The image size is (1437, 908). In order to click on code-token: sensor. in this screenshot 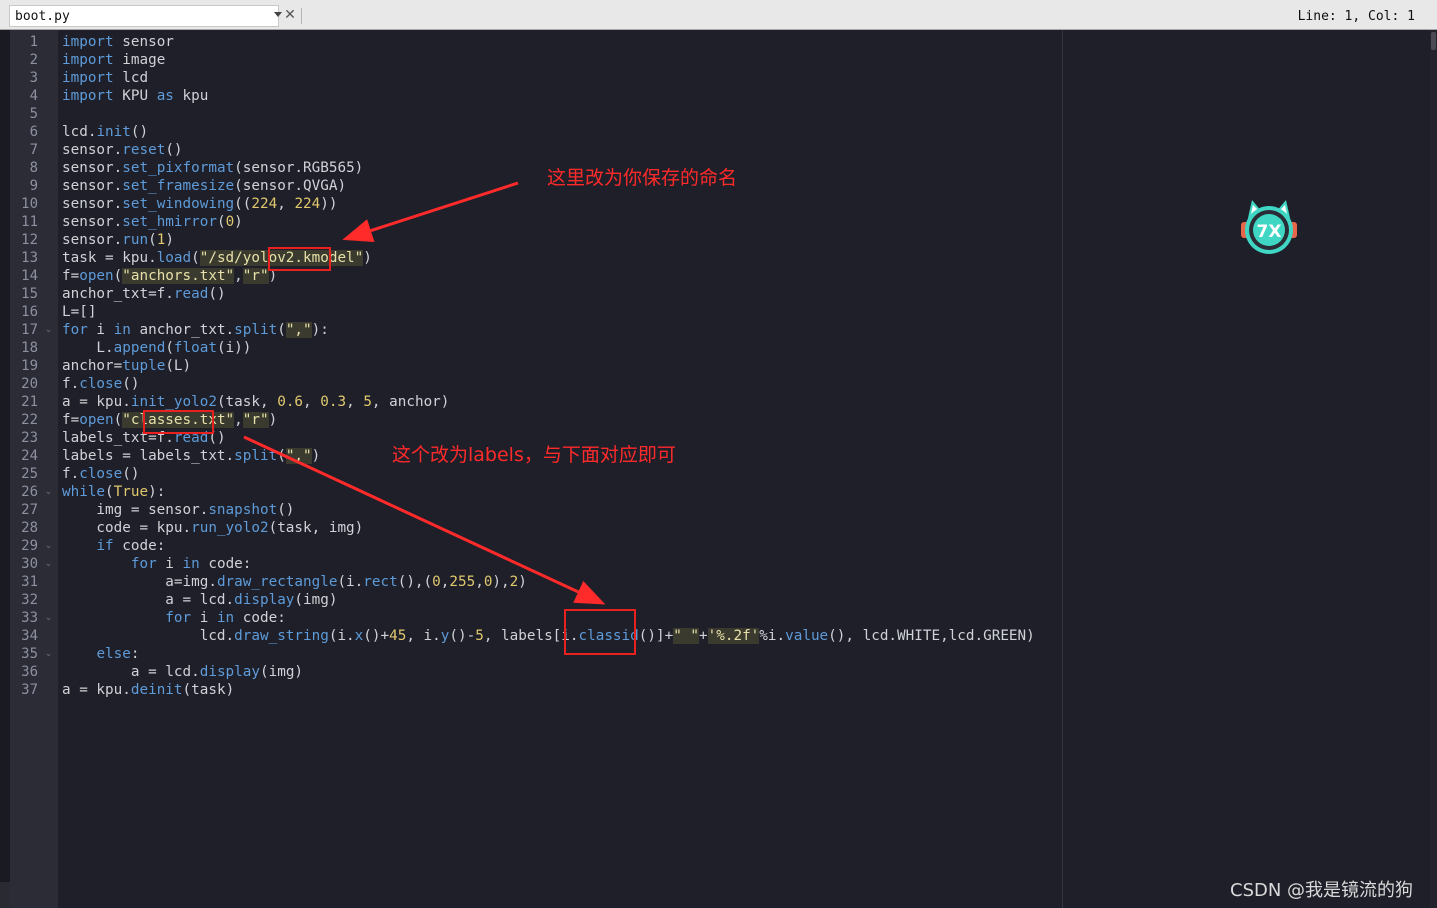, I will do `click(92, 204)`.